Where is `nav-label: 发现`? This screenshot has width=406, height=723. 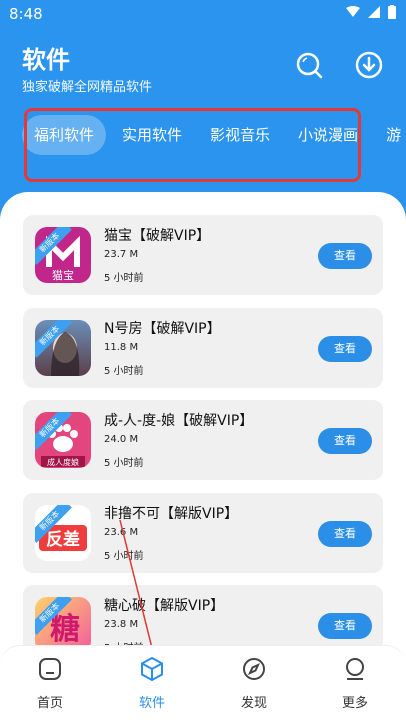
nav-label: 发现 is located at coordinates (253, 703).